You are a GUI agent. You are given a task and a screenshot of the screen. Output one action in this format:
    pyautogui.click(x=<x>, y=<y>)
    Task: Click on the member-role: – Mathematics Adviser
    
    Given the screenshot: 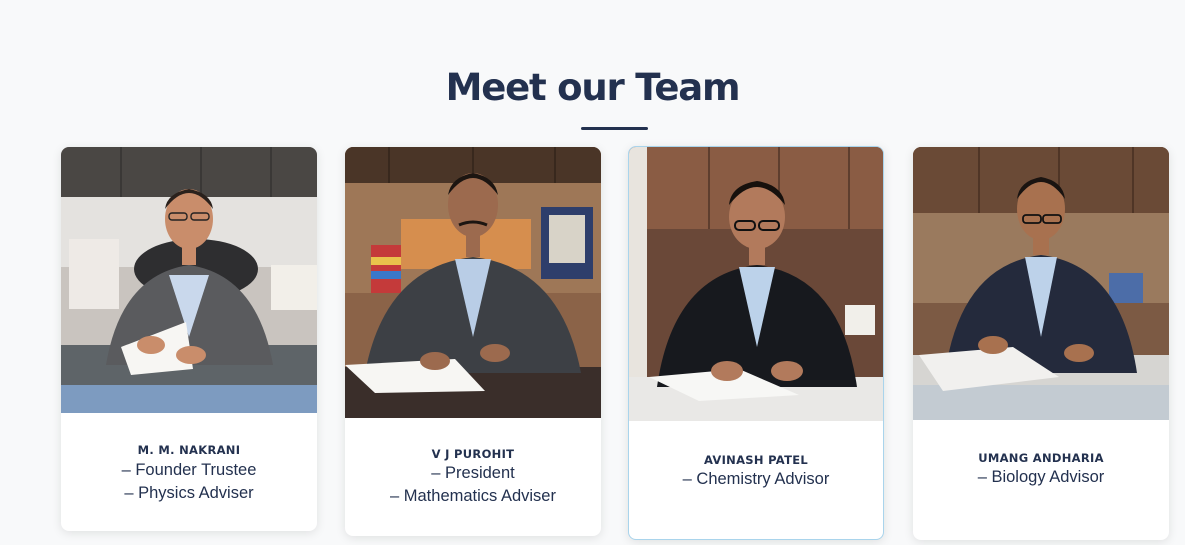 What is the action you would take?
    pyautogui.click(x=473, y=496)
    